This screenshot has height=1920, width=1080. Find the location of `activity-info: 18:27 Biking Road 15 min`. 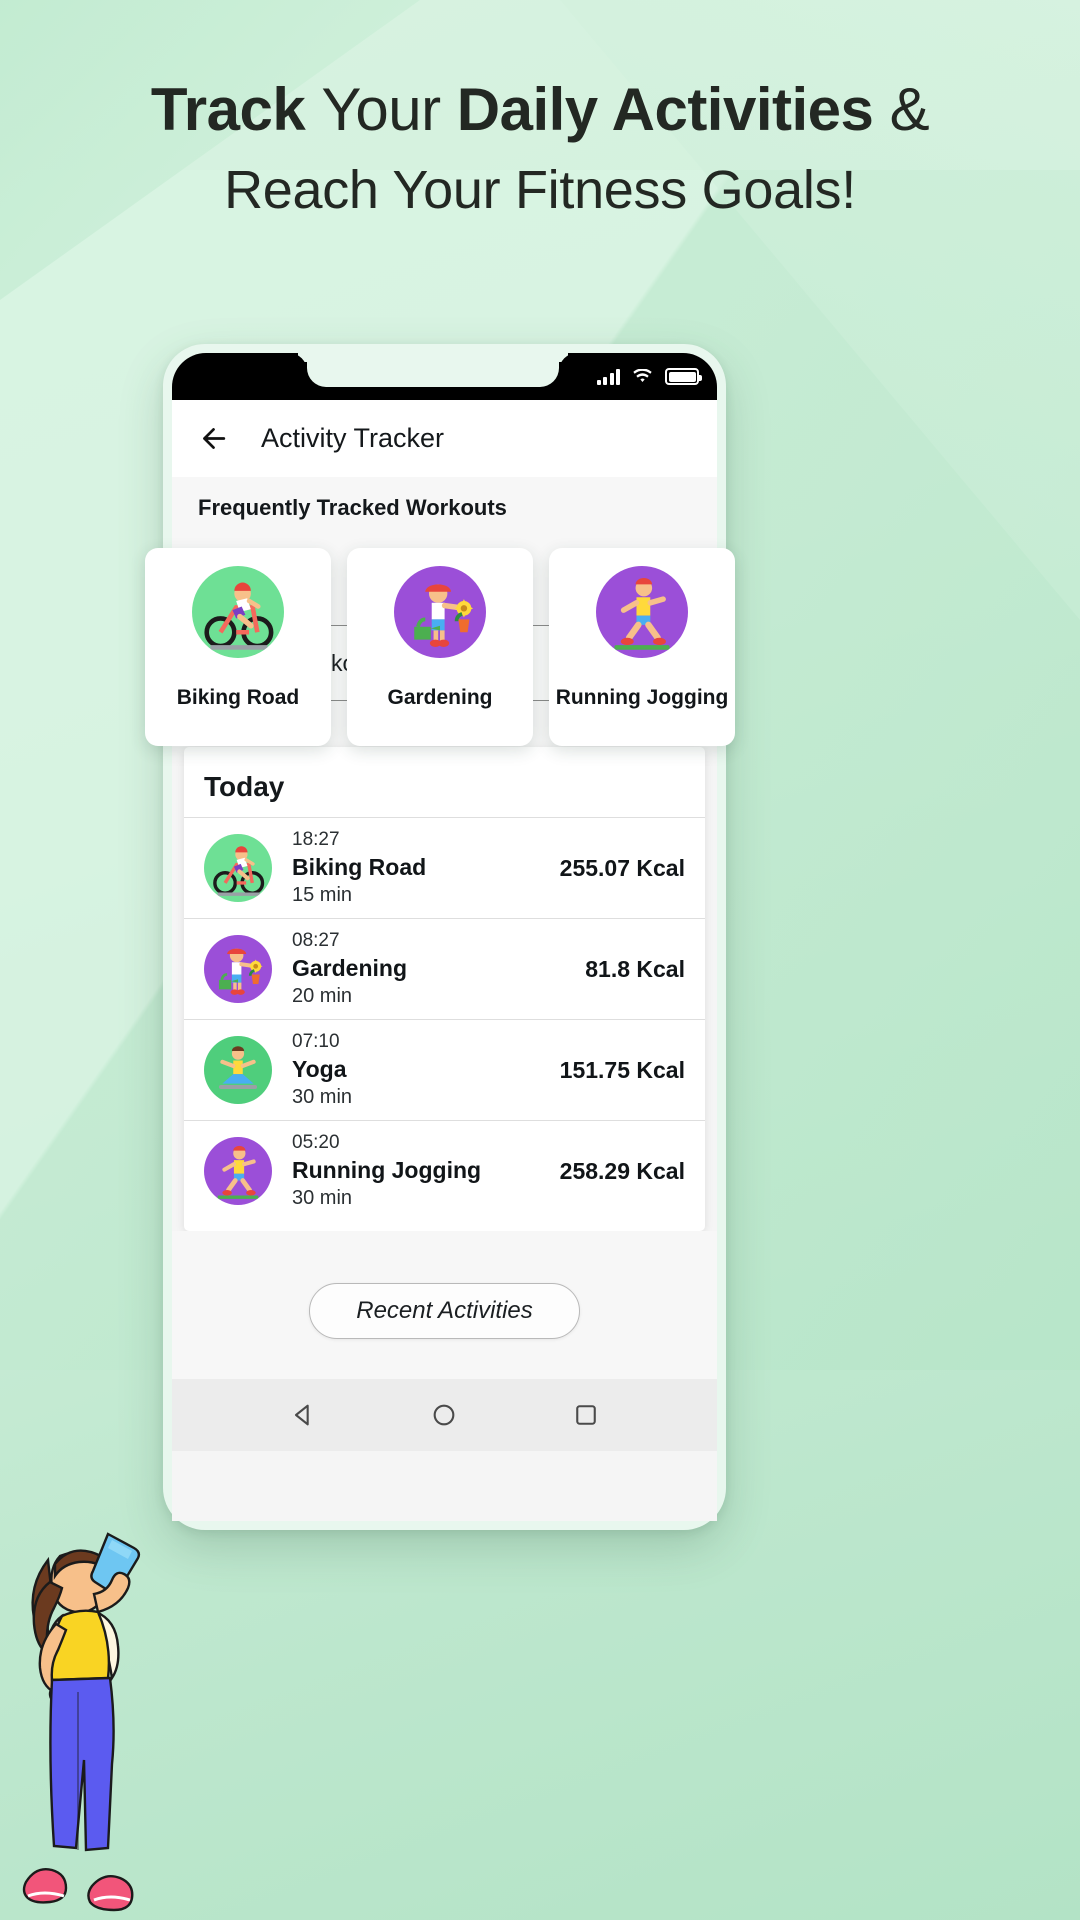

activity-info: 18:27 Biking Road 15 min is located at coordinates (416, 868).